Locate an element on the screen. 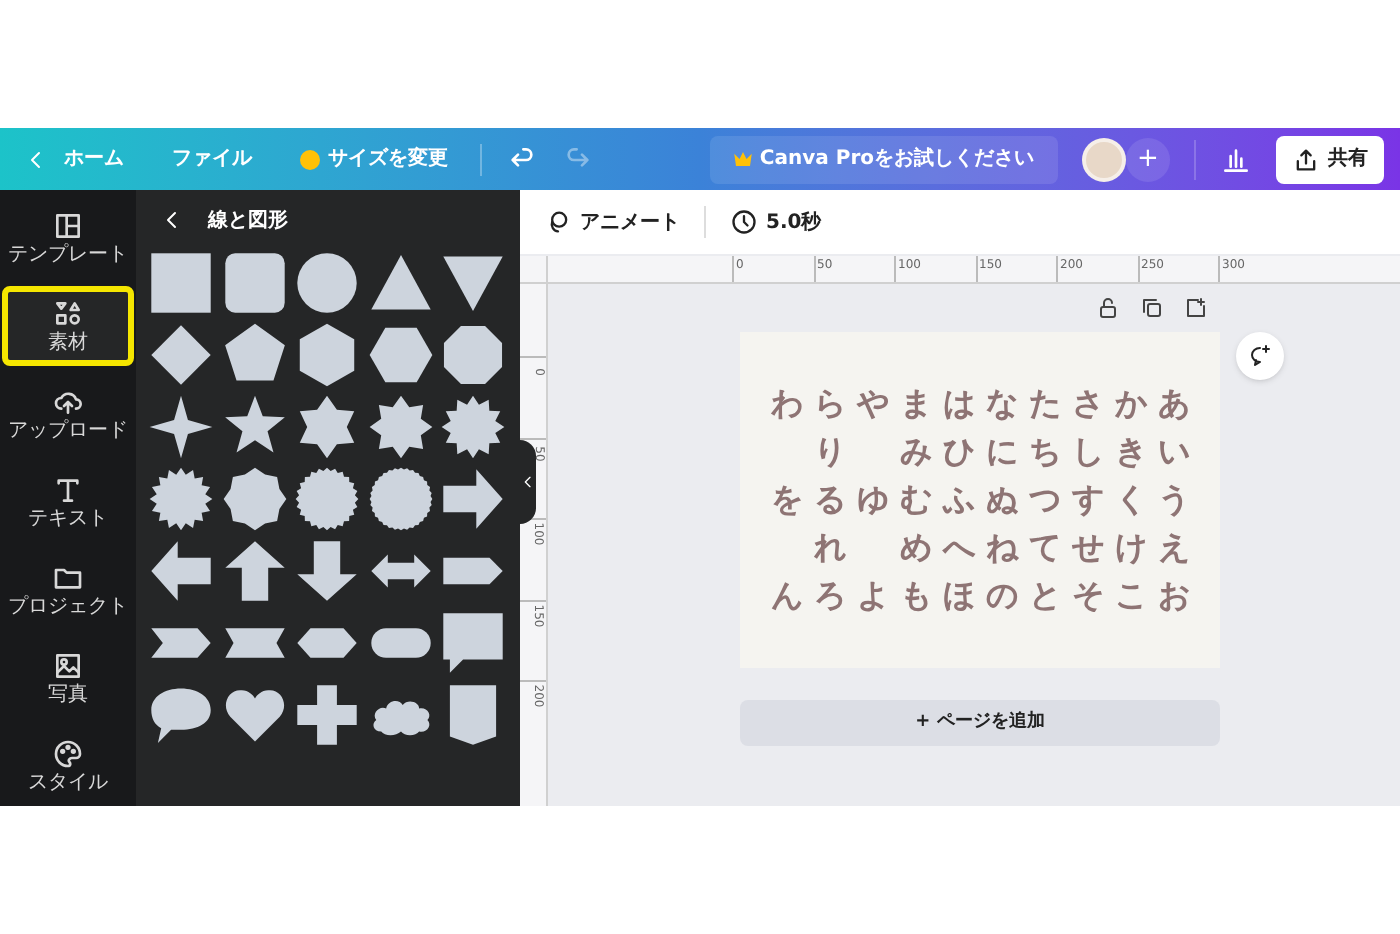 The width and height of the screenshot is (1400, 934). octagon-shape is located at coordinates (473, 355).